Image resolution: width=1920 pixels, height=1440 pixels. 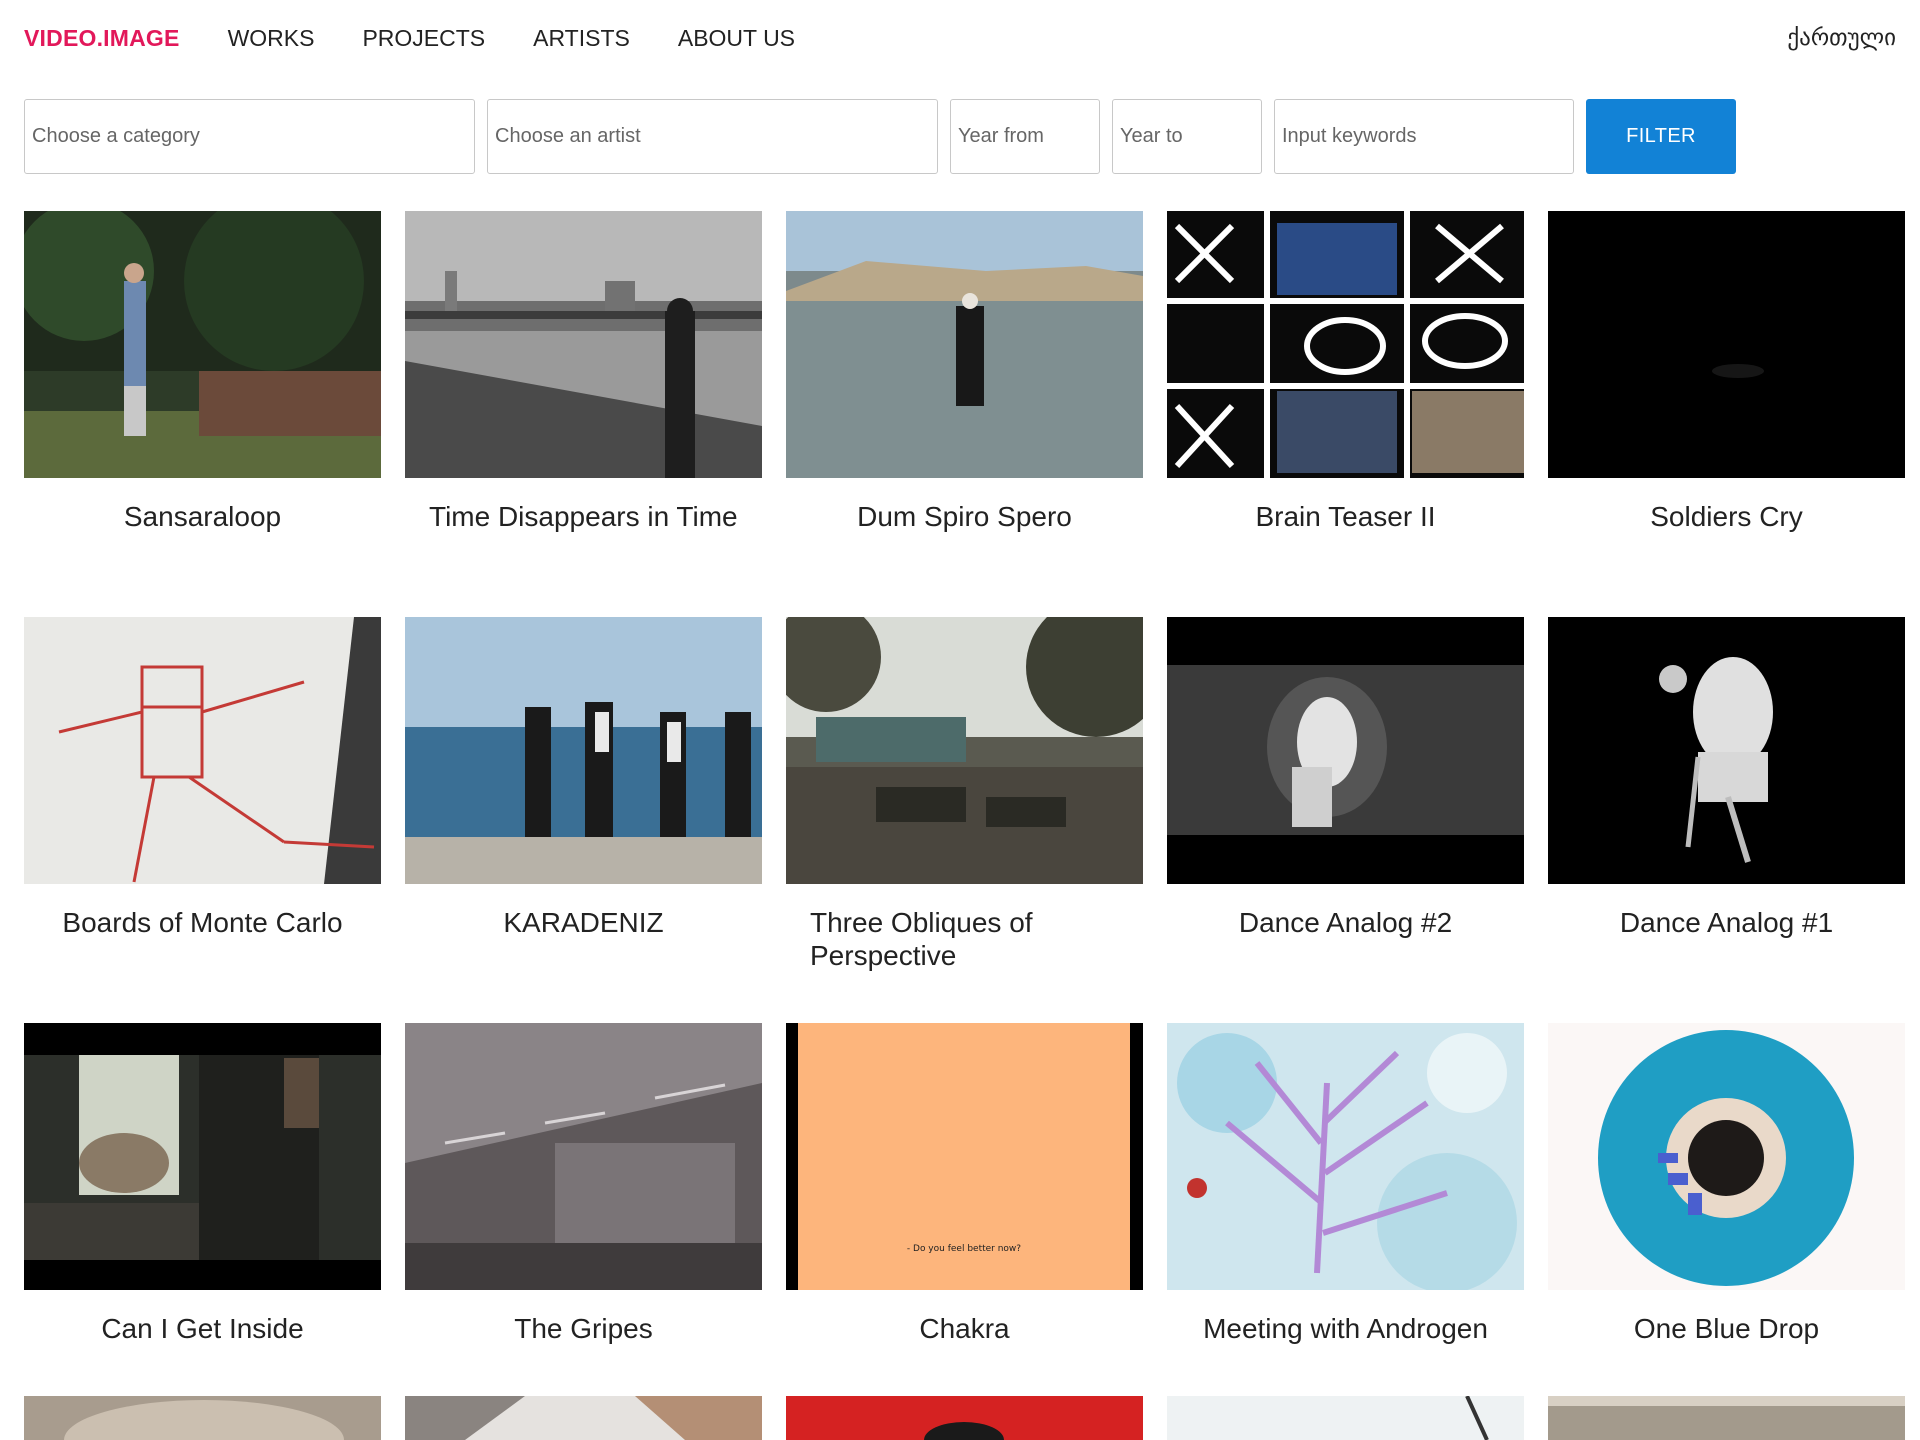 I want to click on work-card: Dum Spiro Spero, so click(x=964, y=414).